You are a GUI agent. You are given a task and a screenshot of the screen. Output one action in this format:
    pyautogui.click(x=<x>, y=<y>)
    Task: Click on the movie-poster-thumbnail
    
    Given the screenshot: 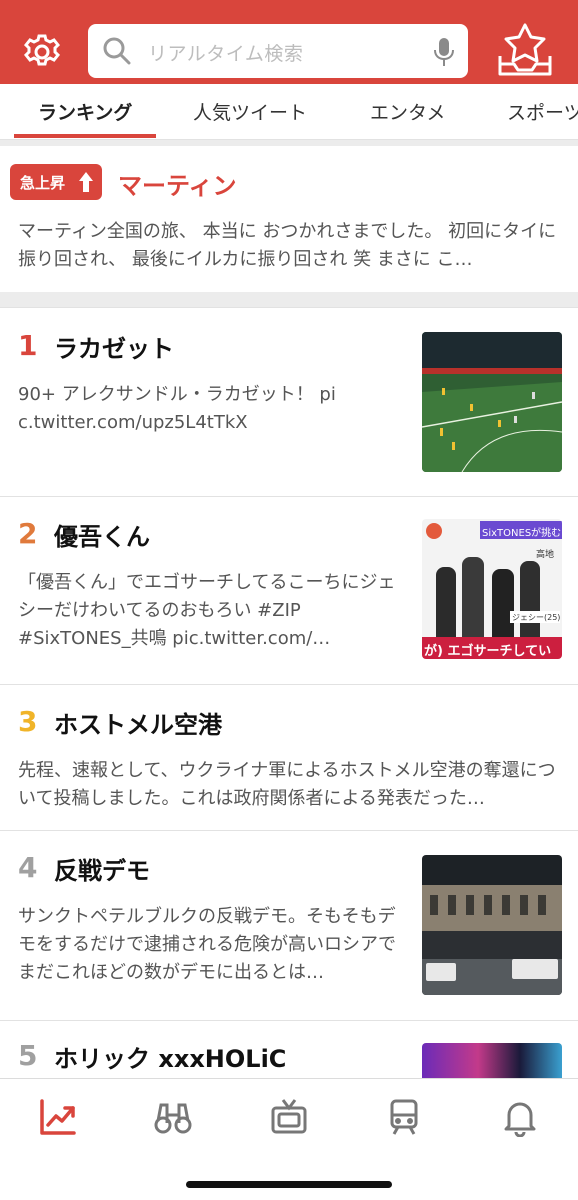 What is the action you would take?
    pyautogui.click(x=492, y=1060)
    